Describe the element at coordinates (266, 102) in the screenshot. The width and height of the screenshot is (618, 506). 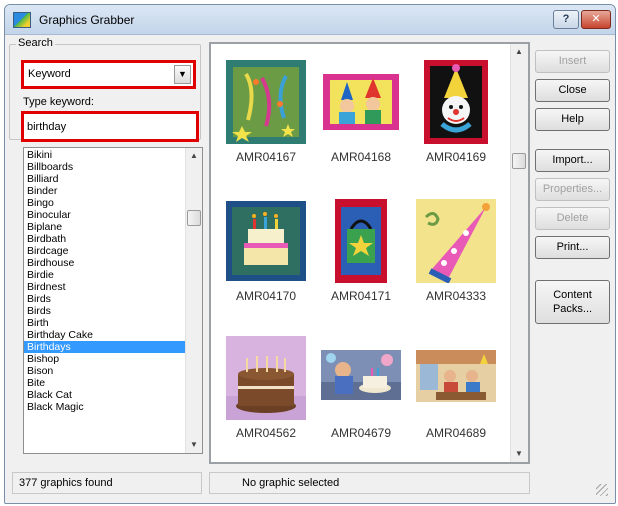
I see `confetti-clipart-image` at that location.